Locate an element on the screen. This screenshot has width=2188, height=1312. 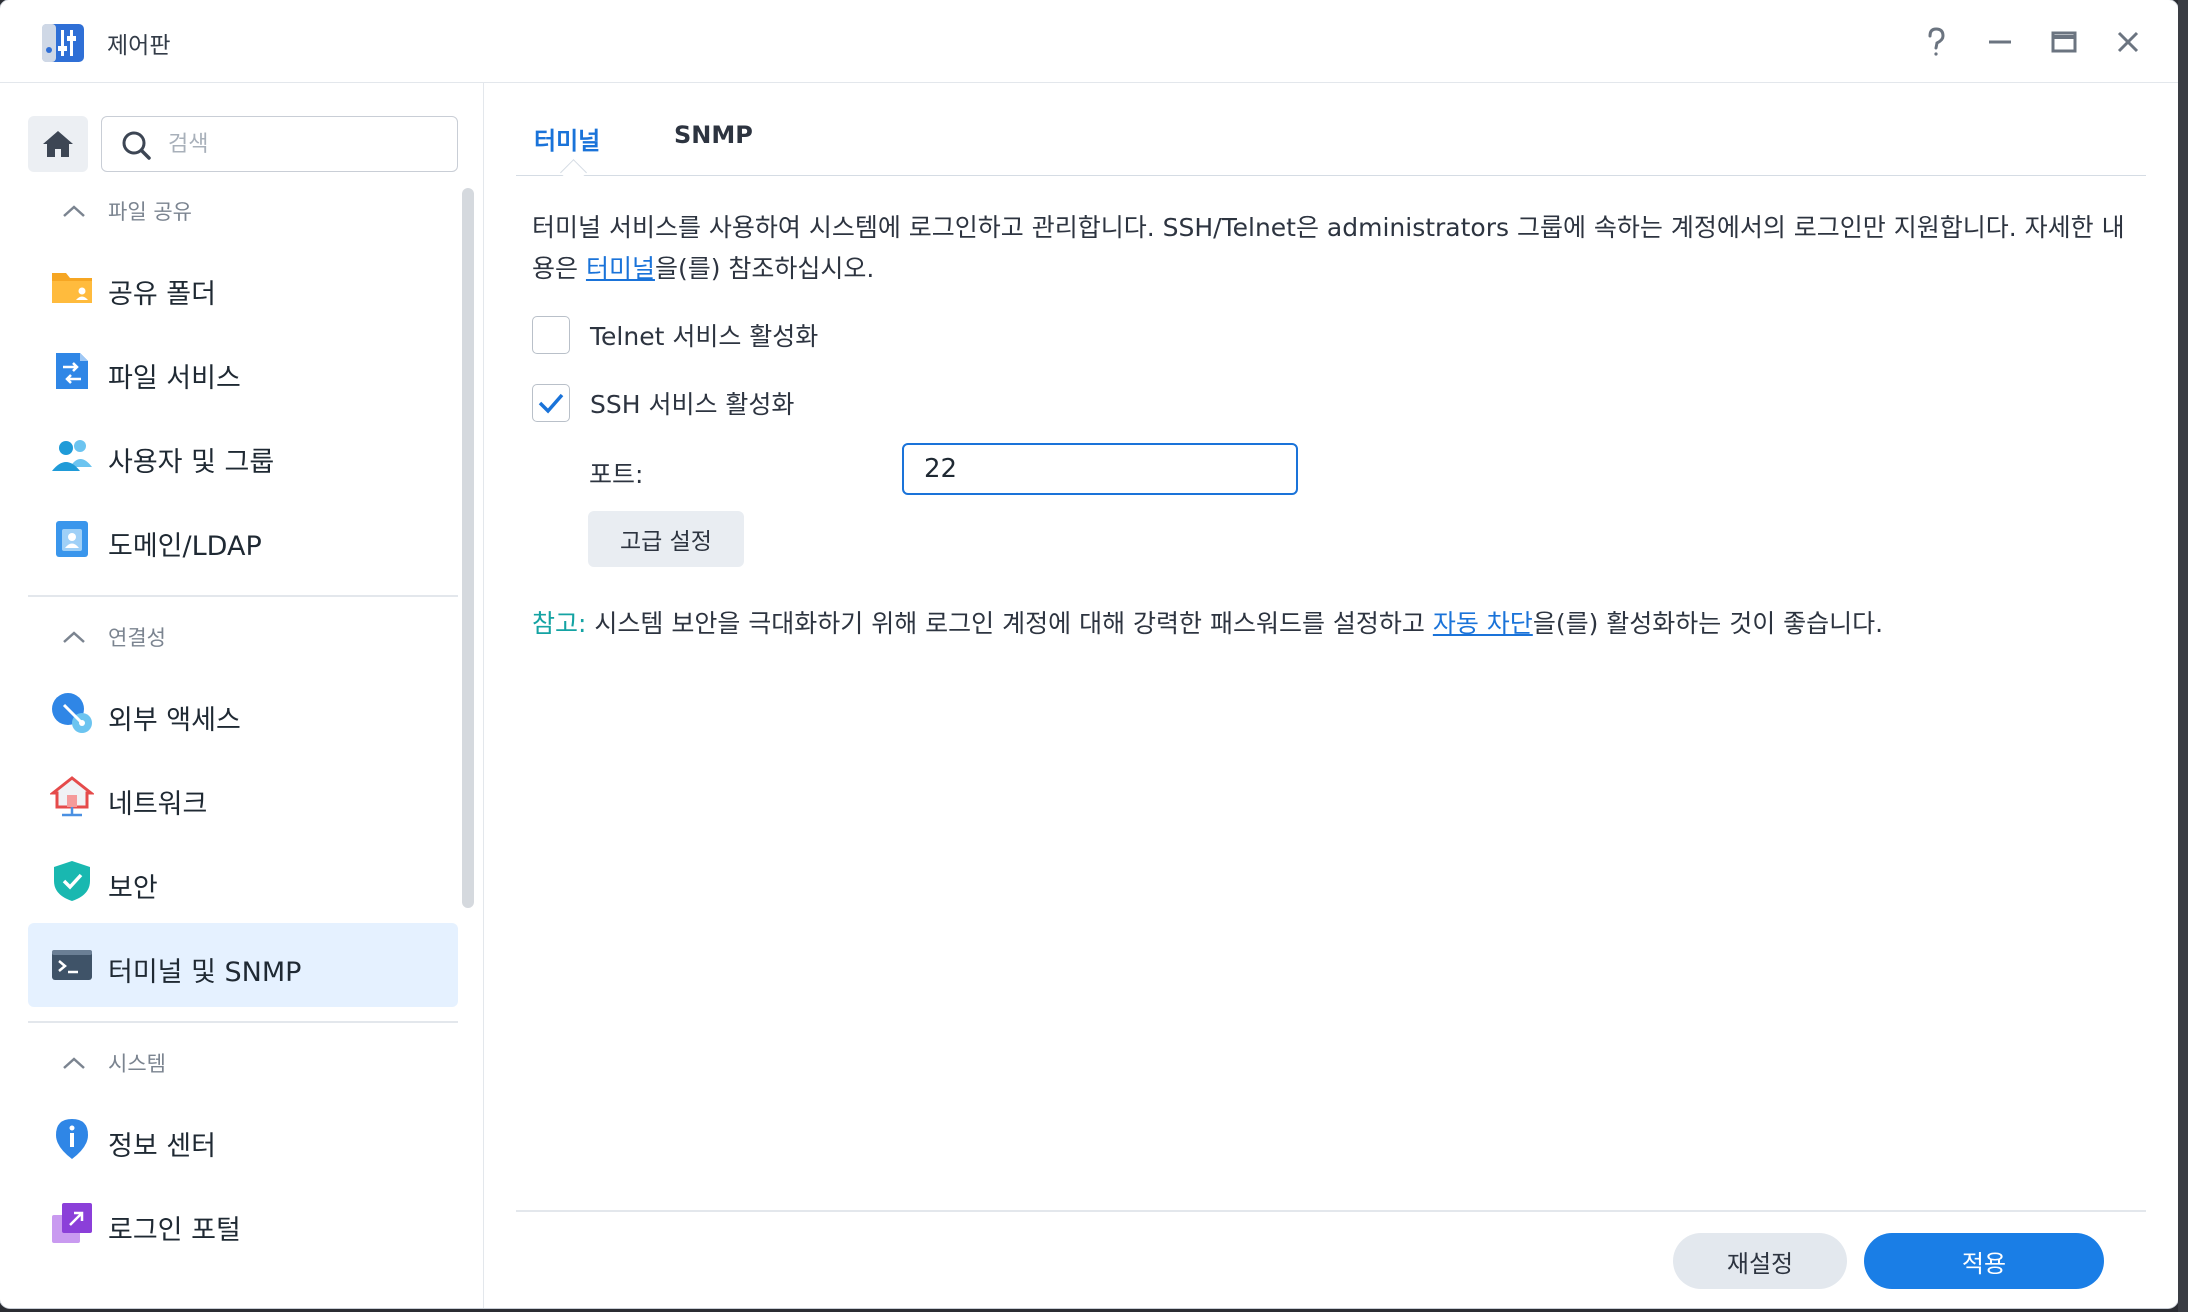
sidebar-item-network: 네트워크 is located at coordinates (243, 797).